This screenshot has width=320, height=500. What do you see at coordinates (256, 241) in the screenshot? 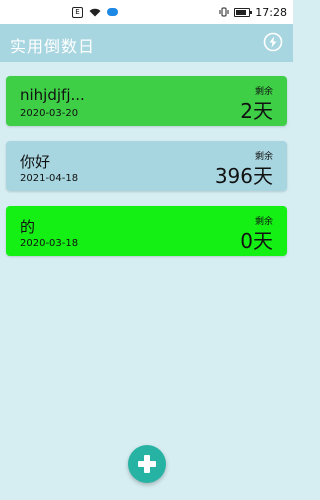
I see `countdown-days: 0天` at bounding box center [256, 241].